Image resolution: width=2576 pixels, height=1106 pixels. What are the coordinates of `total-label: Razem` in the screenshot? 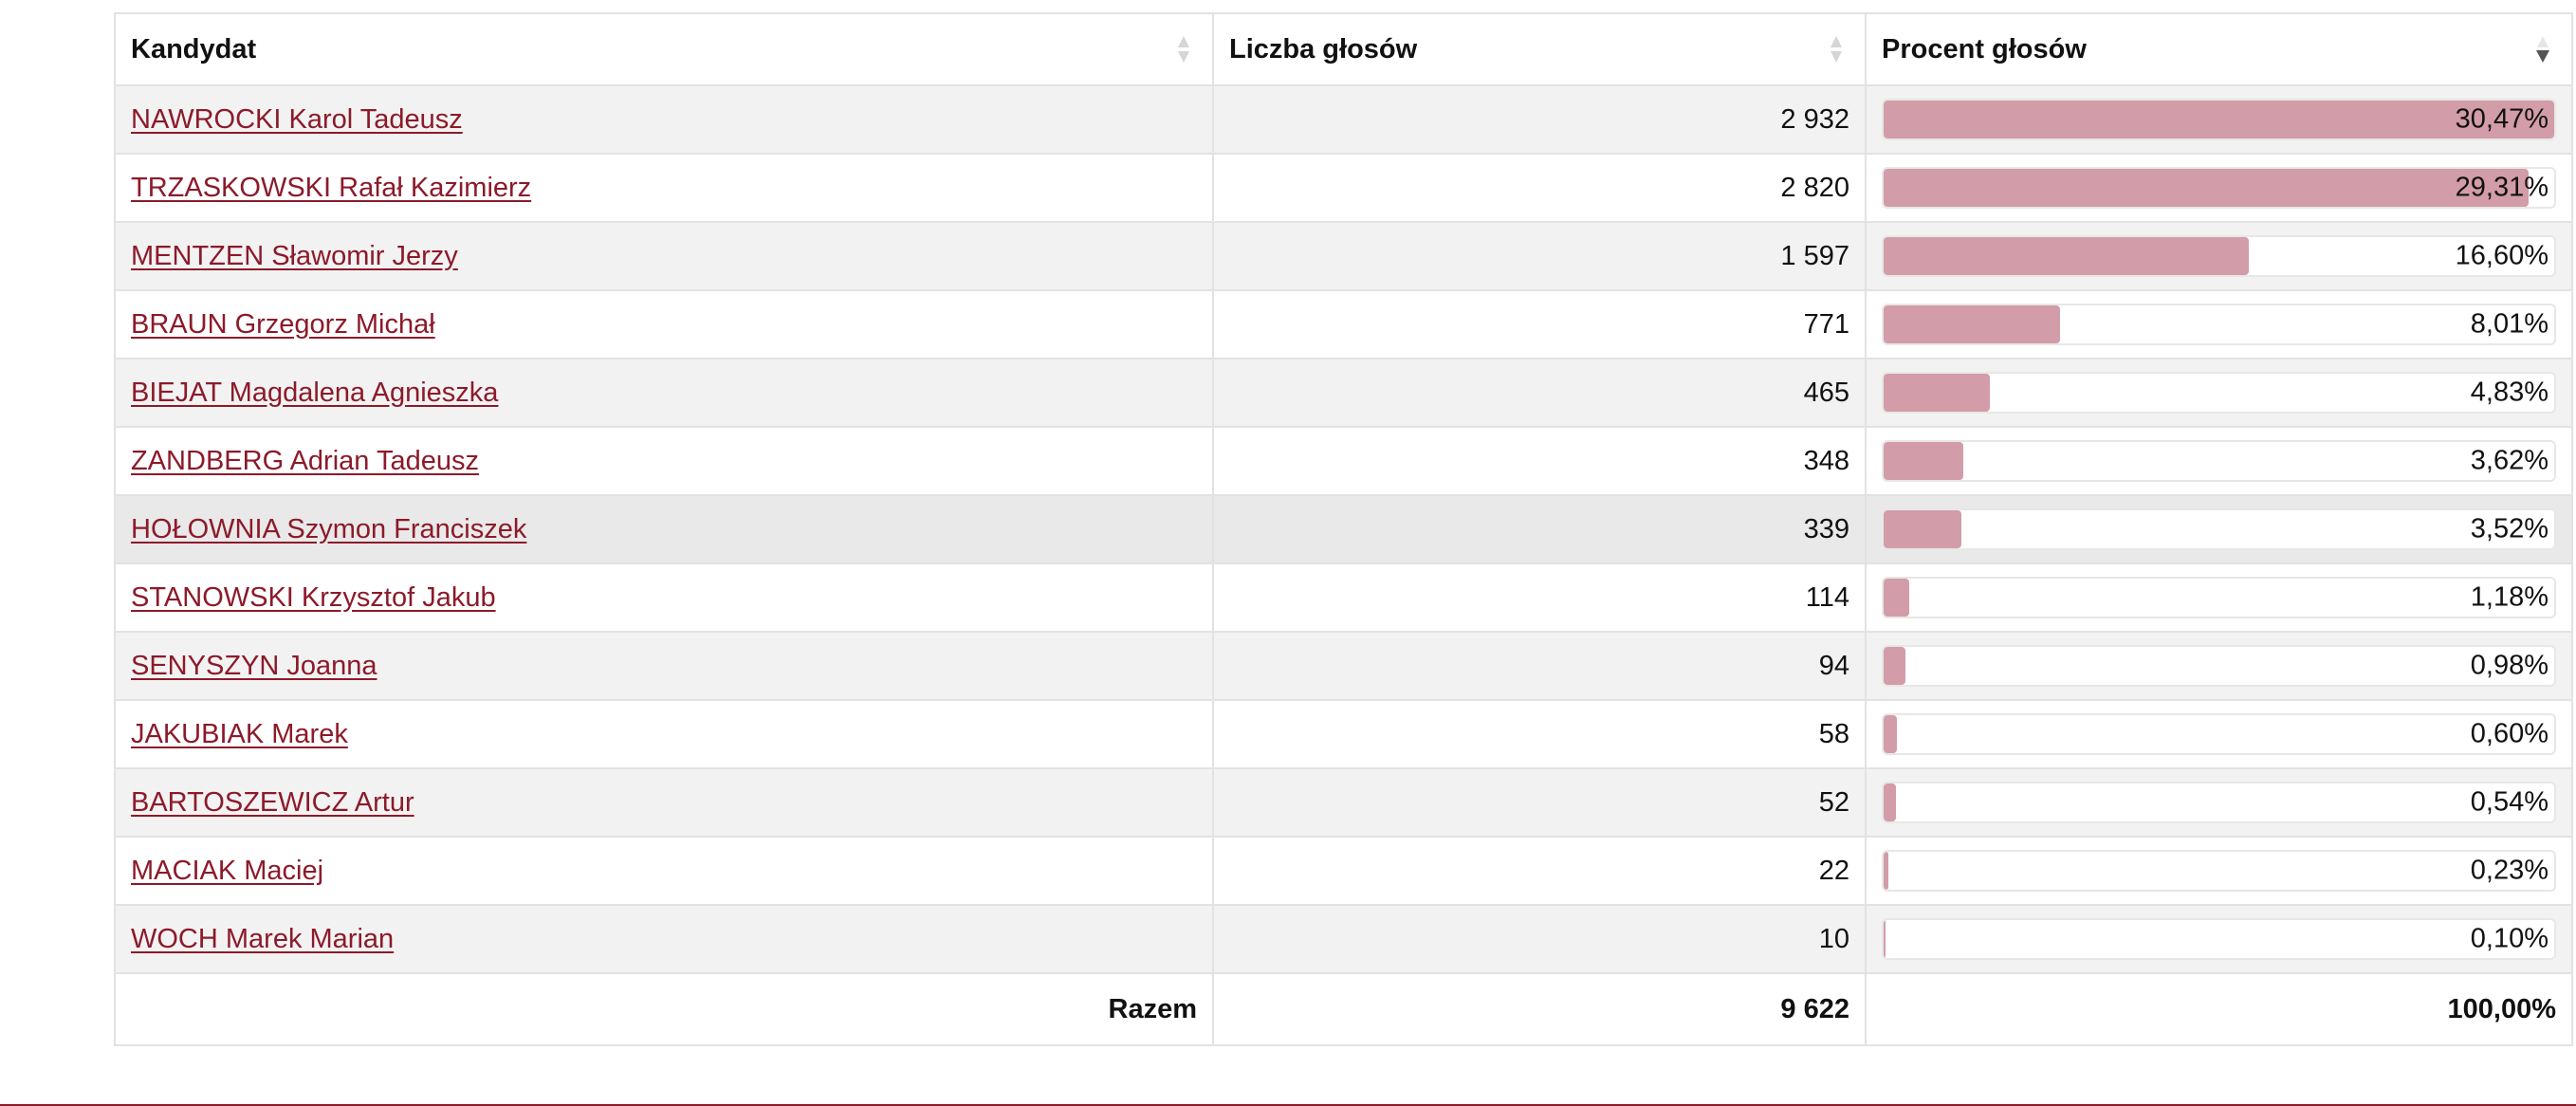 It's located at (664, 1009).